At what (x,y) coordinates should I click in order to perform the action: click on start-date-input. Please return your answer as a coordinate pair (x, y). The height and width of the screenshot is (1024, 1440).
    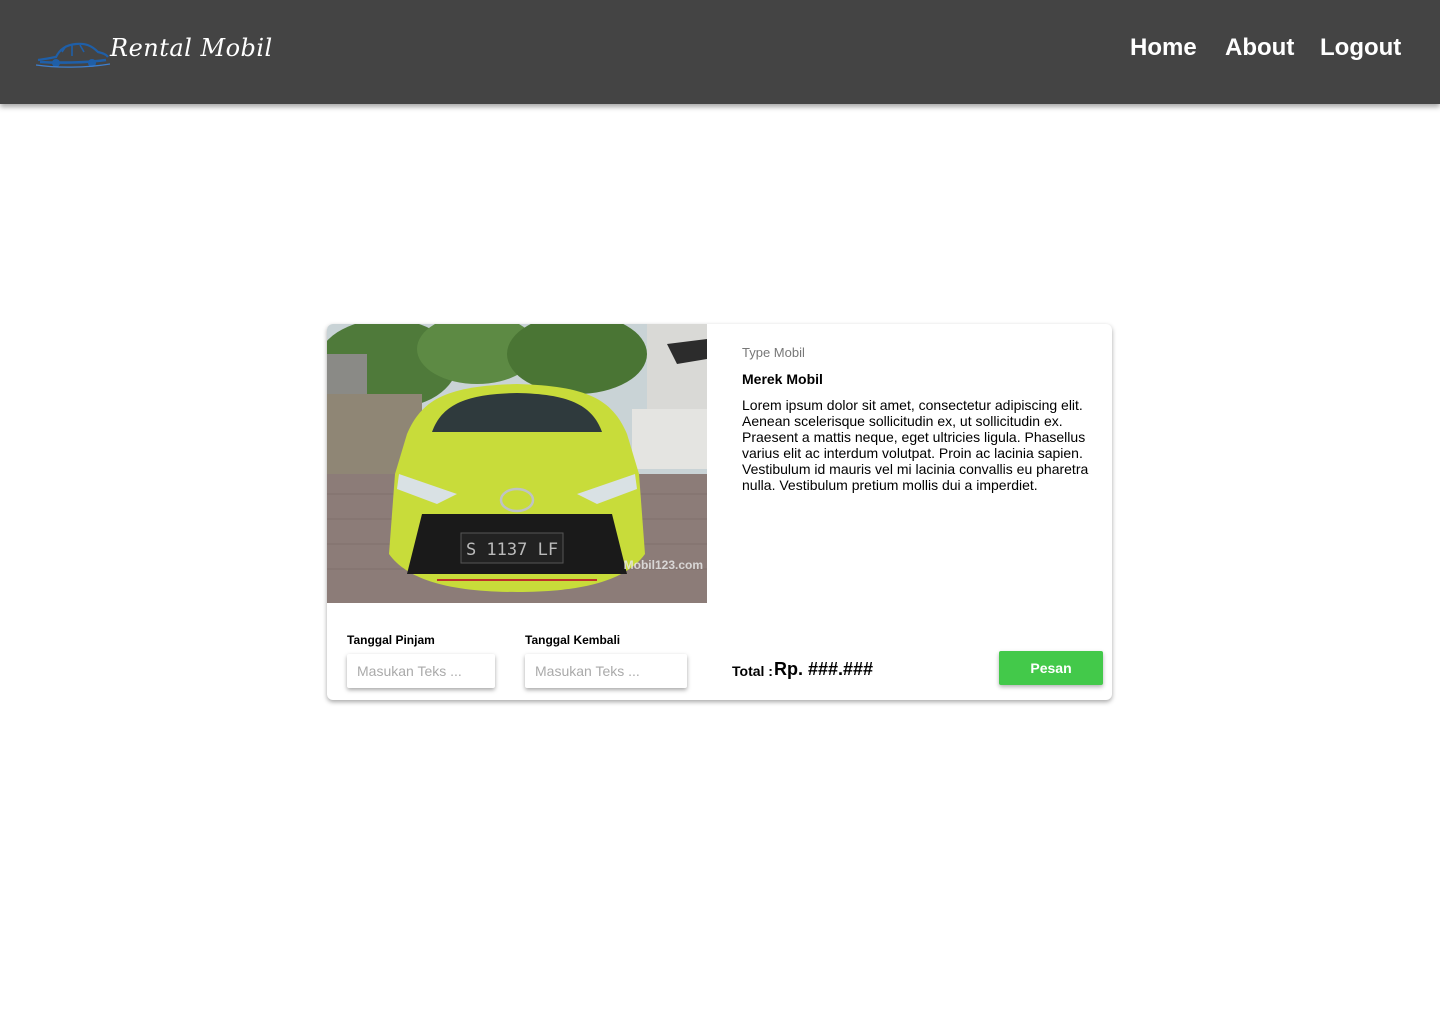
    Looking at the image, I should click on (421, 671).